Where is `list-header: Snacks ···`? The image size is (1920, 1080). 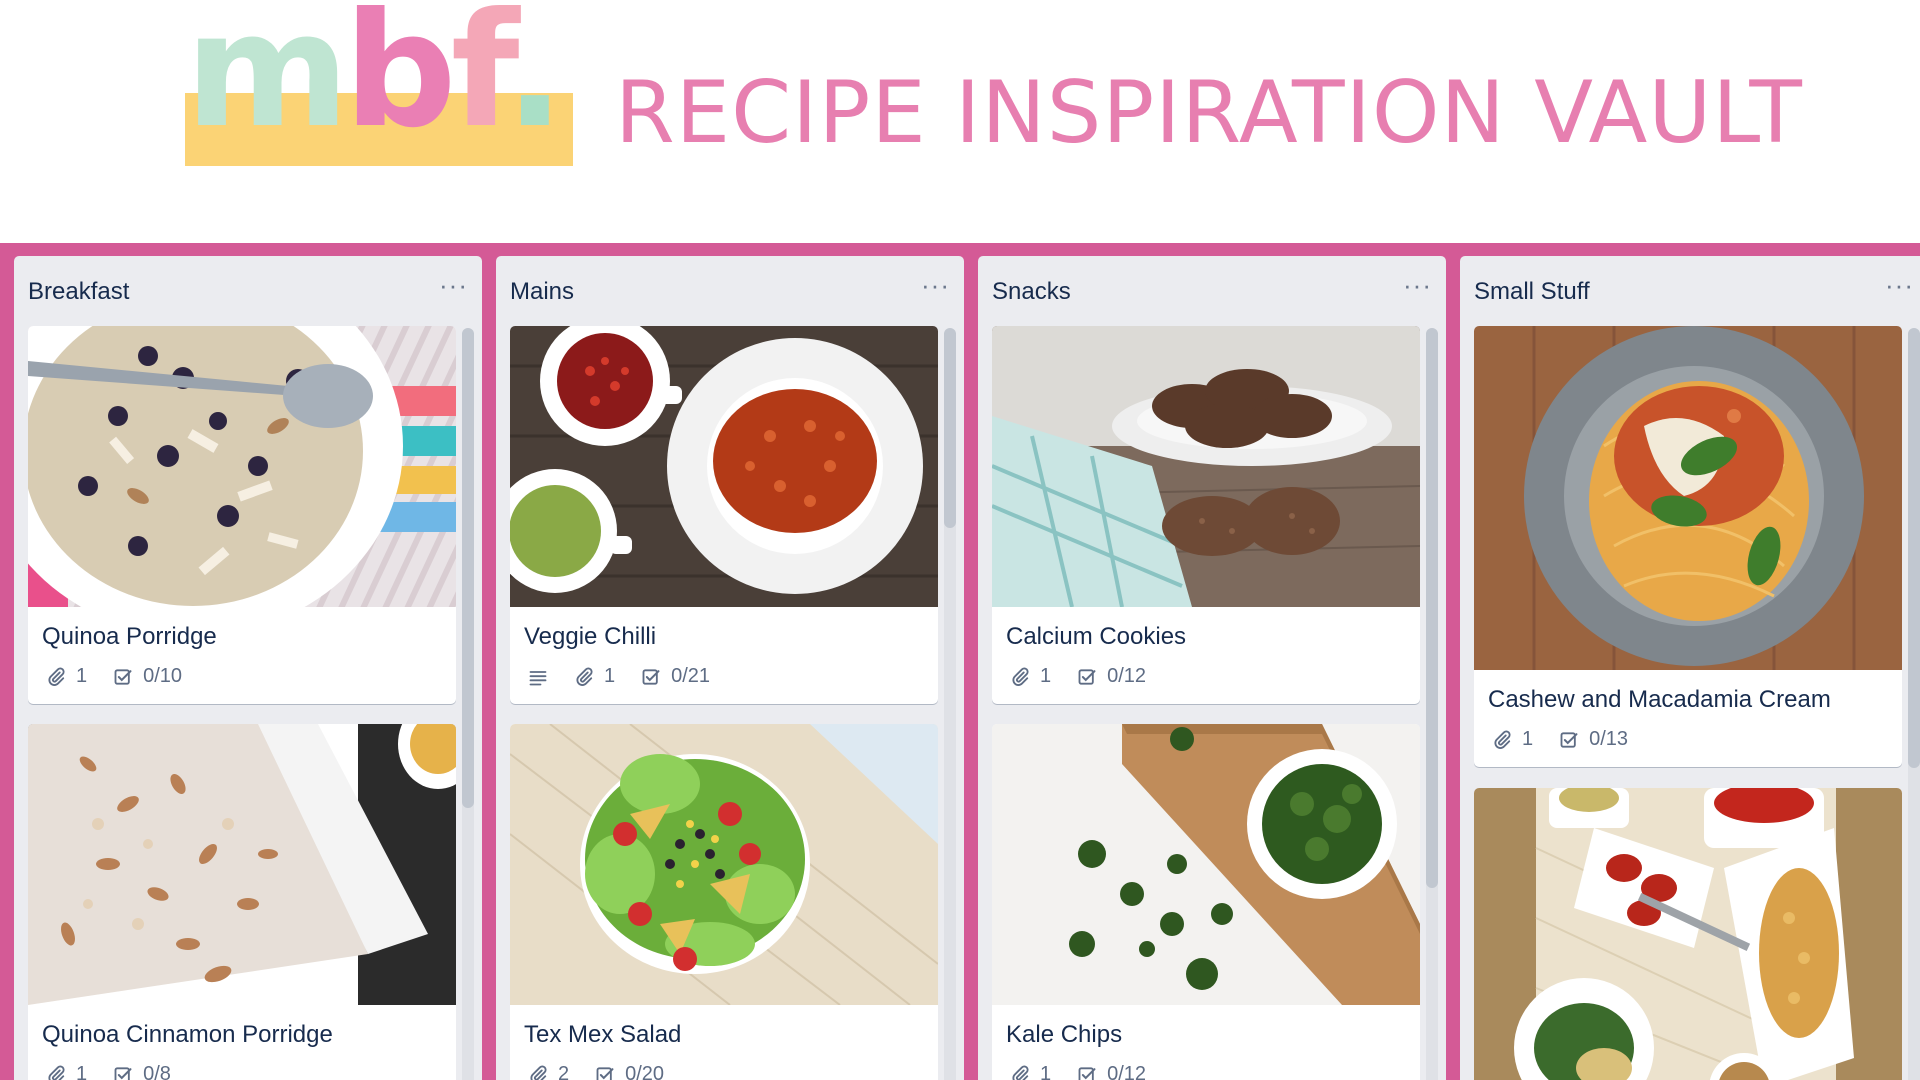 list-header: Snacks ··· is located at coordinates (1212, 289).